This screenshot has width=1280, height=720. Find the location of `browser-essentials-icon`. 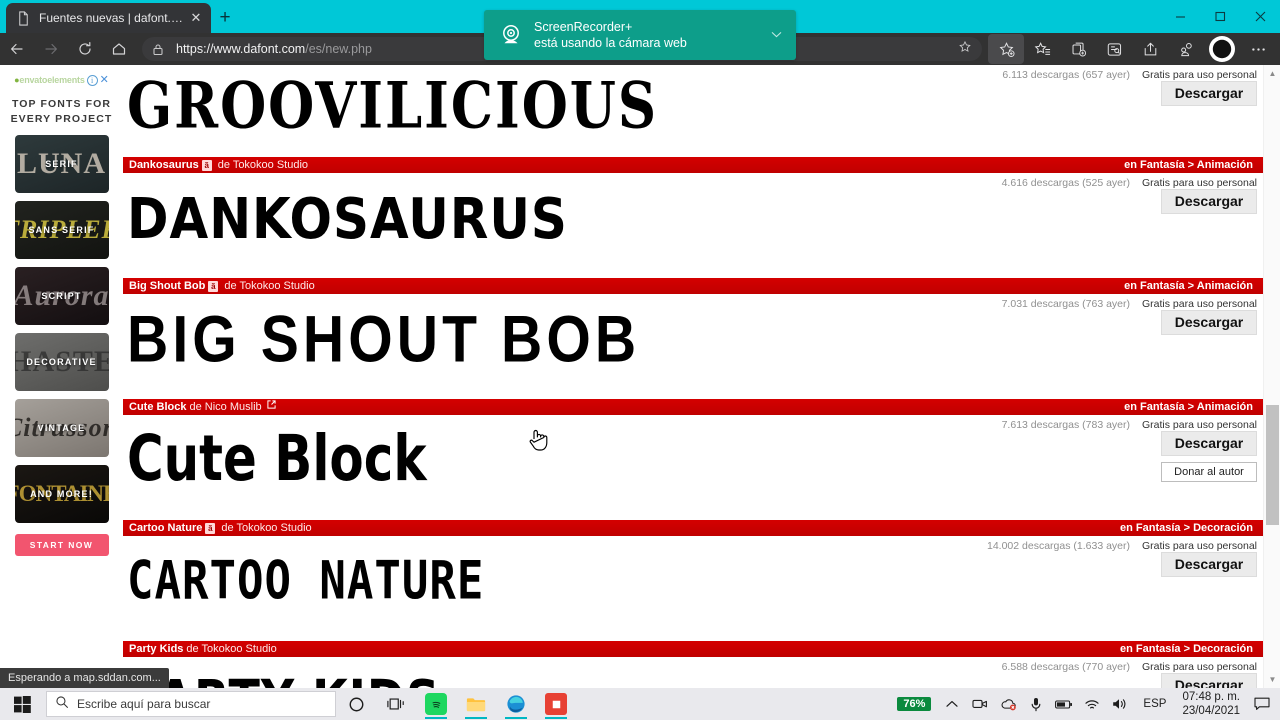

browser-essentials-icon is located at coordinates (1186, 49).